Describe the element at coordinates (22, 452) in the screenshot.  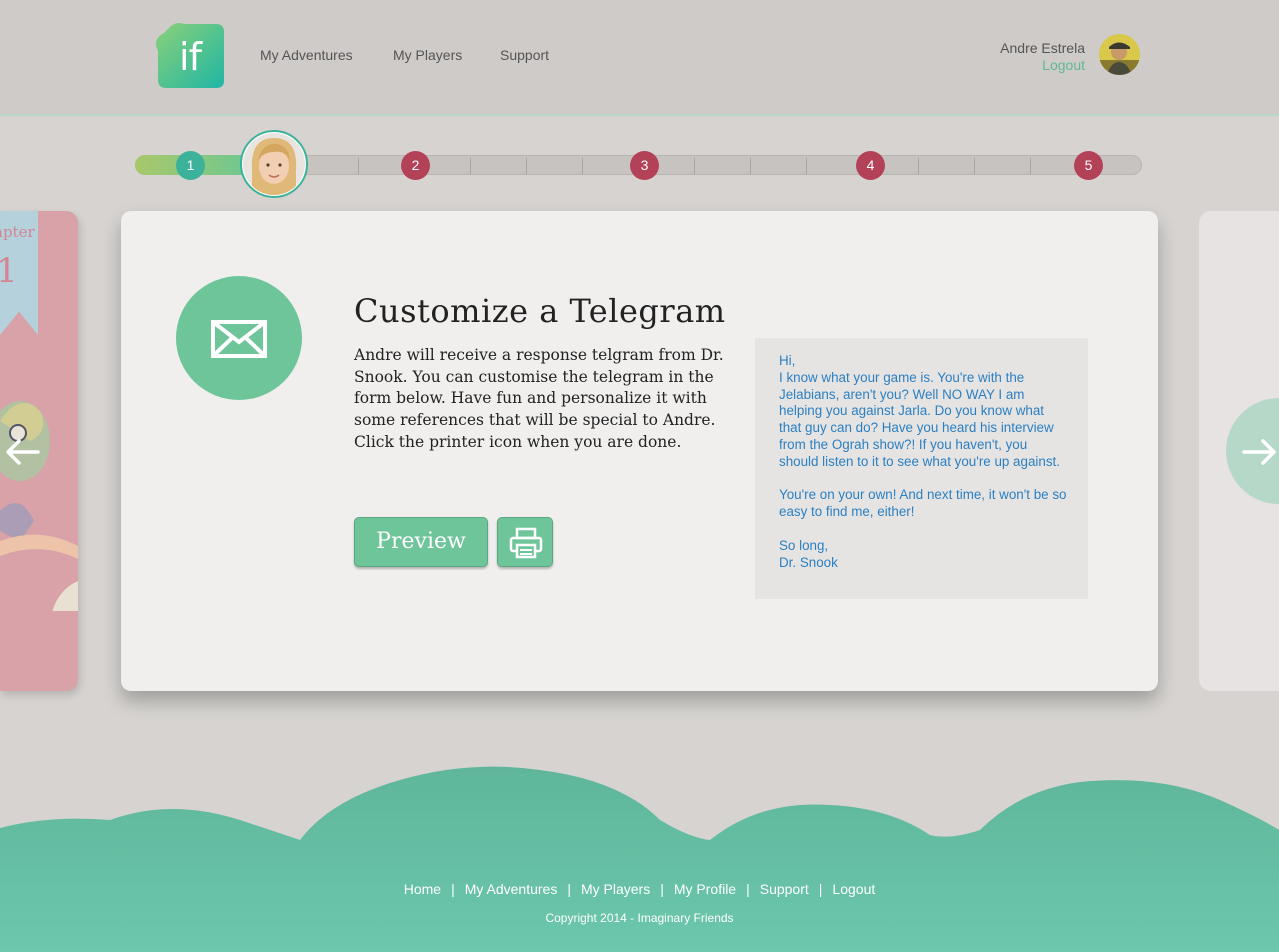
I see `previous-arrow-icon` at that location.